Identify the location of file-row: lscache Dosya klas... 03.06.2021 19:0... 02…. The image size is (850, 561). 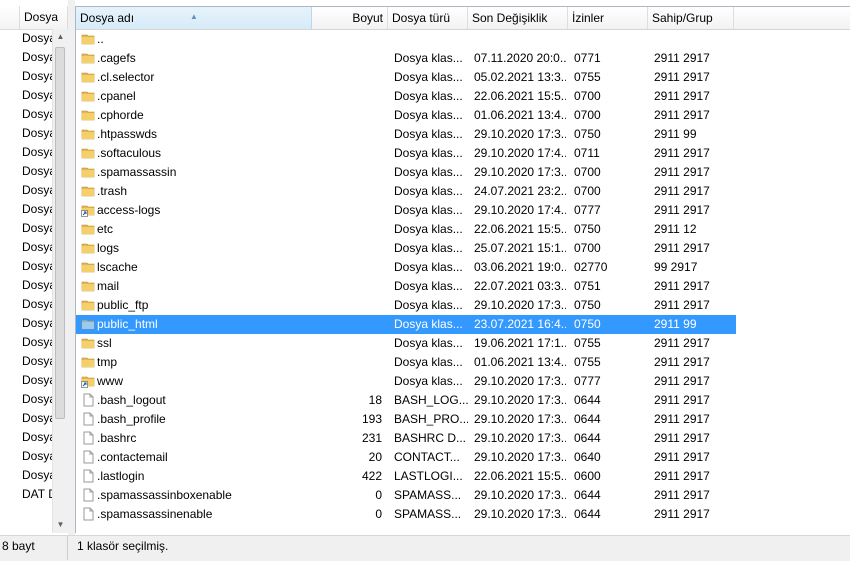
(406, 267).